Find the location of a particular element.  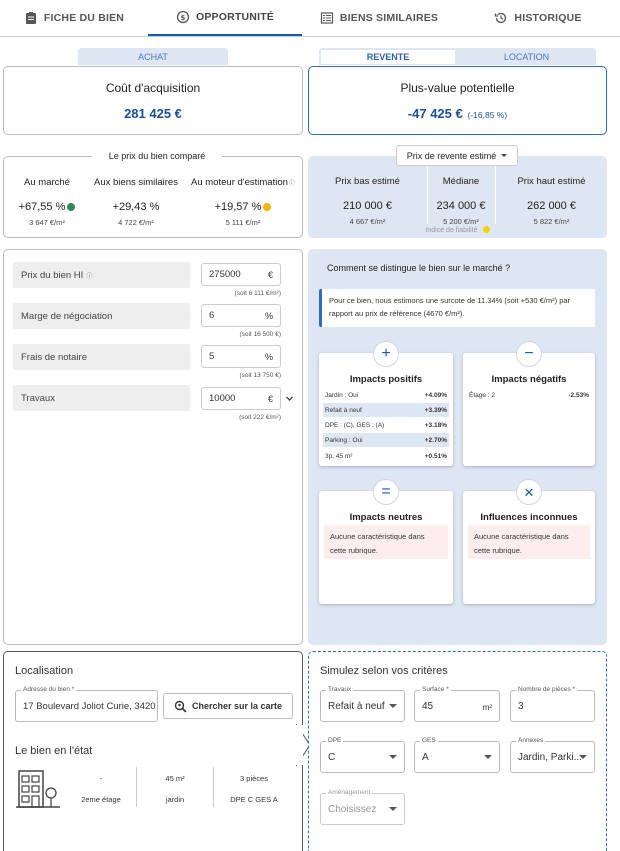

impact-row: Refait à neuf +3.39% is located at coordinates (386, 410).